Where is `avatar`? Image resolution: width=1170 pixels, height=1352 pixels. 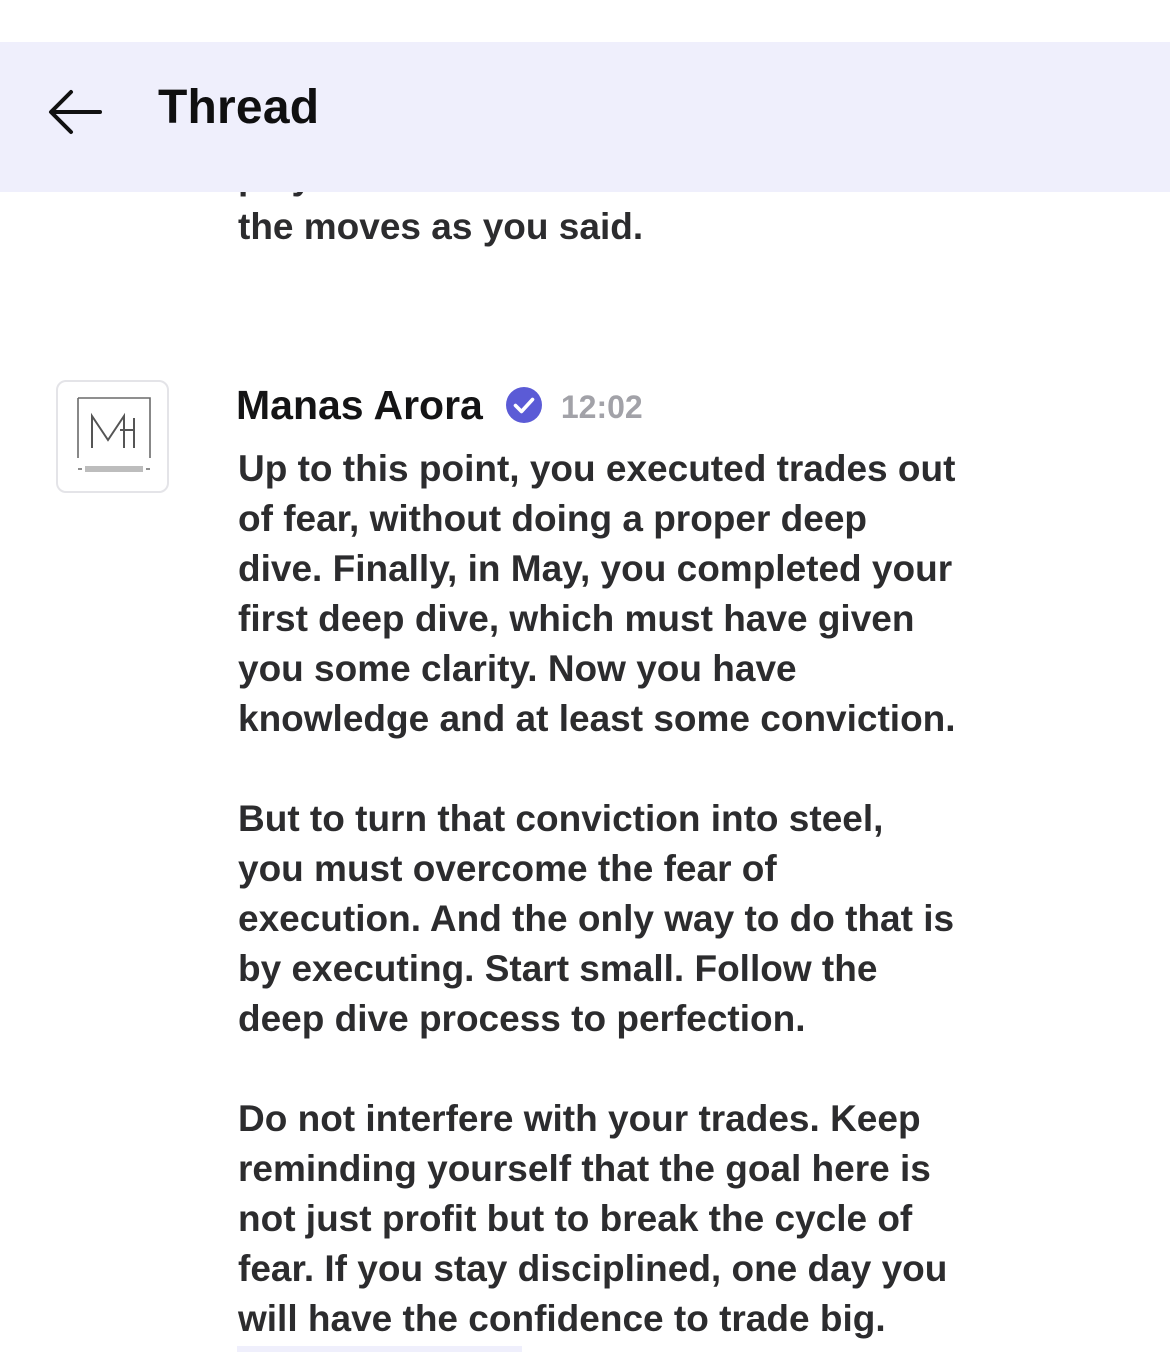
avatar is located at coordinates (112, 436).